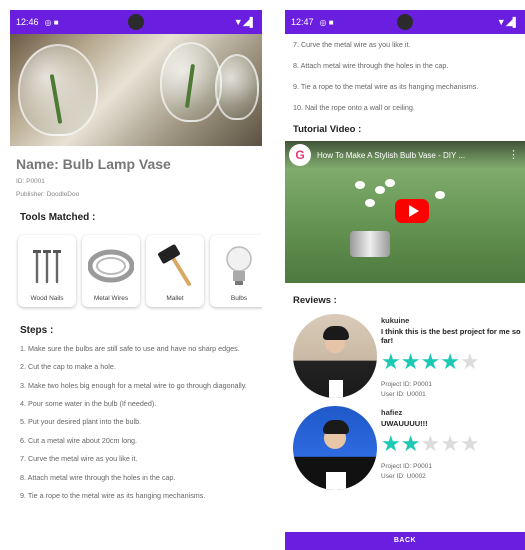  What do you see at coordinates (405, 541) in the screenshot?
I see `back-button: BACK` at bounding box center [405, 541].